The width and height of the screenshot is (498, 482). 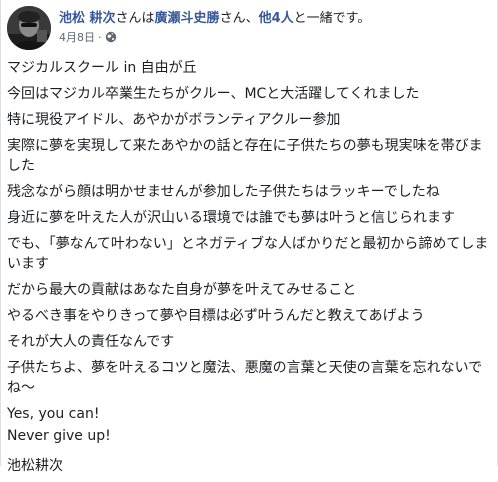 I want to click on body-signature: 池松耕次, so click(x=35, y=466).